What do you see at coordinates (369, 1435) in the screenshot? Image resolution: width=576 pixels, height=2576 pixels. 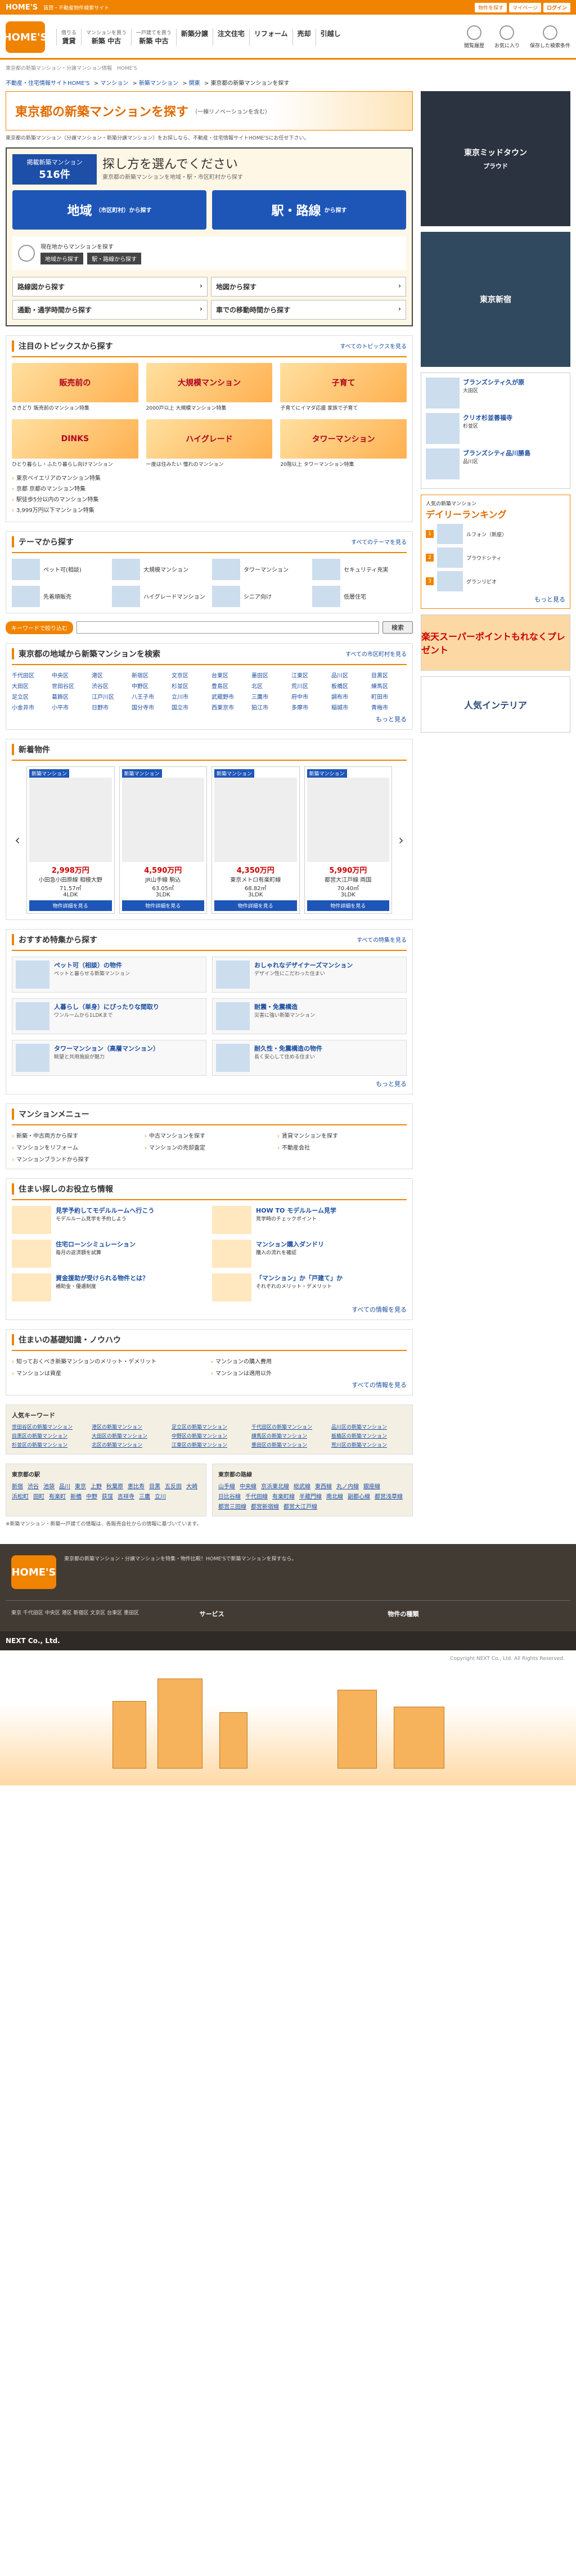 I see `link-item: 板橋区の新築マンション` at bounding box center [369, 1435].